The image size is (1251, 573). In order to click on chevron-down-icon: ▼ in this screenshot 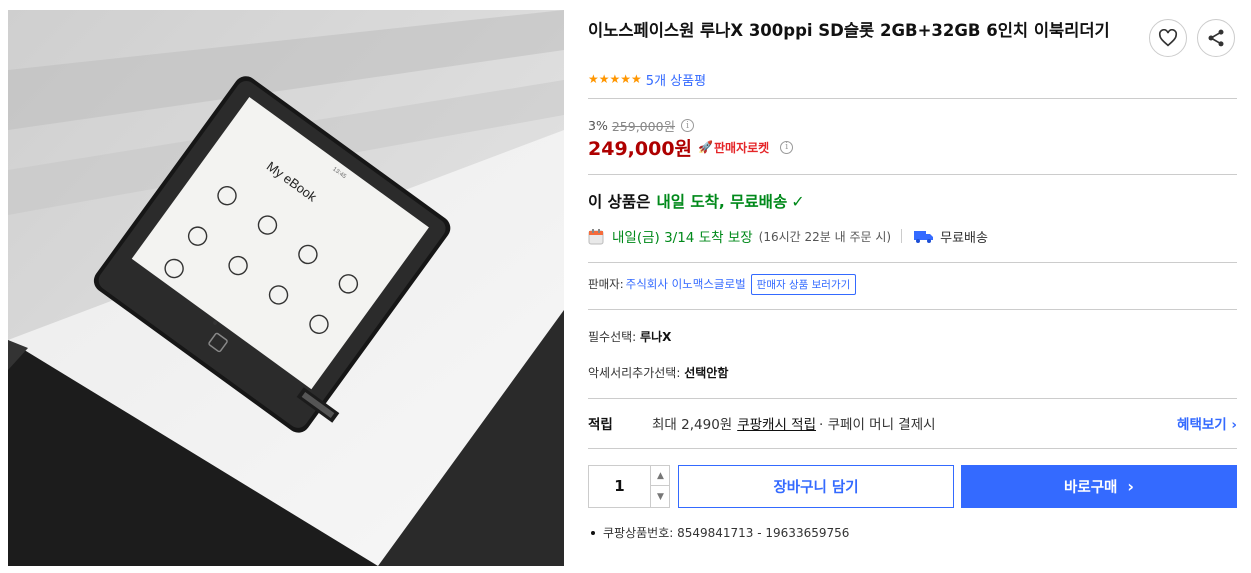, I will do `click(660, 496)`.